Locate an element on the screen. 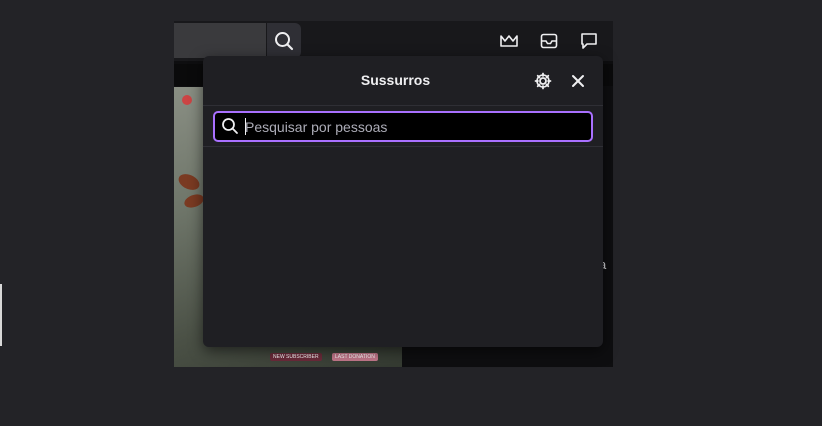  top-search-button is located at coordinates (284, 40).